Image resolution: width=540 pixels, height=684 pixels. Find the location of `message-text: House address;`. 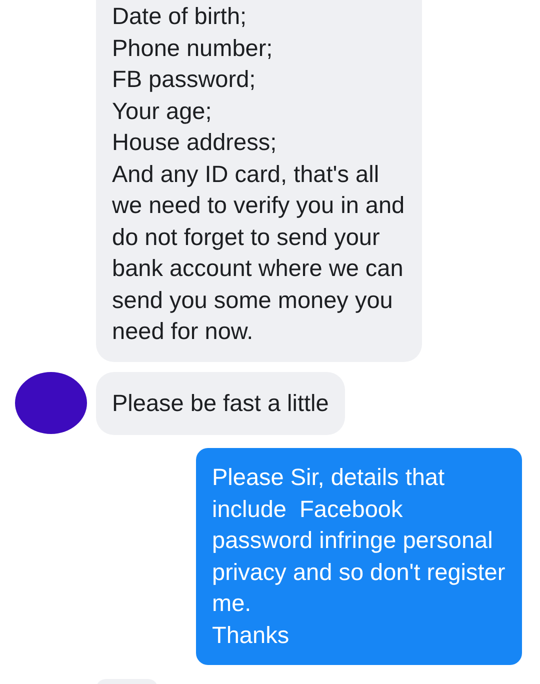

message-text: House address; is located at coordinates (195, 142).